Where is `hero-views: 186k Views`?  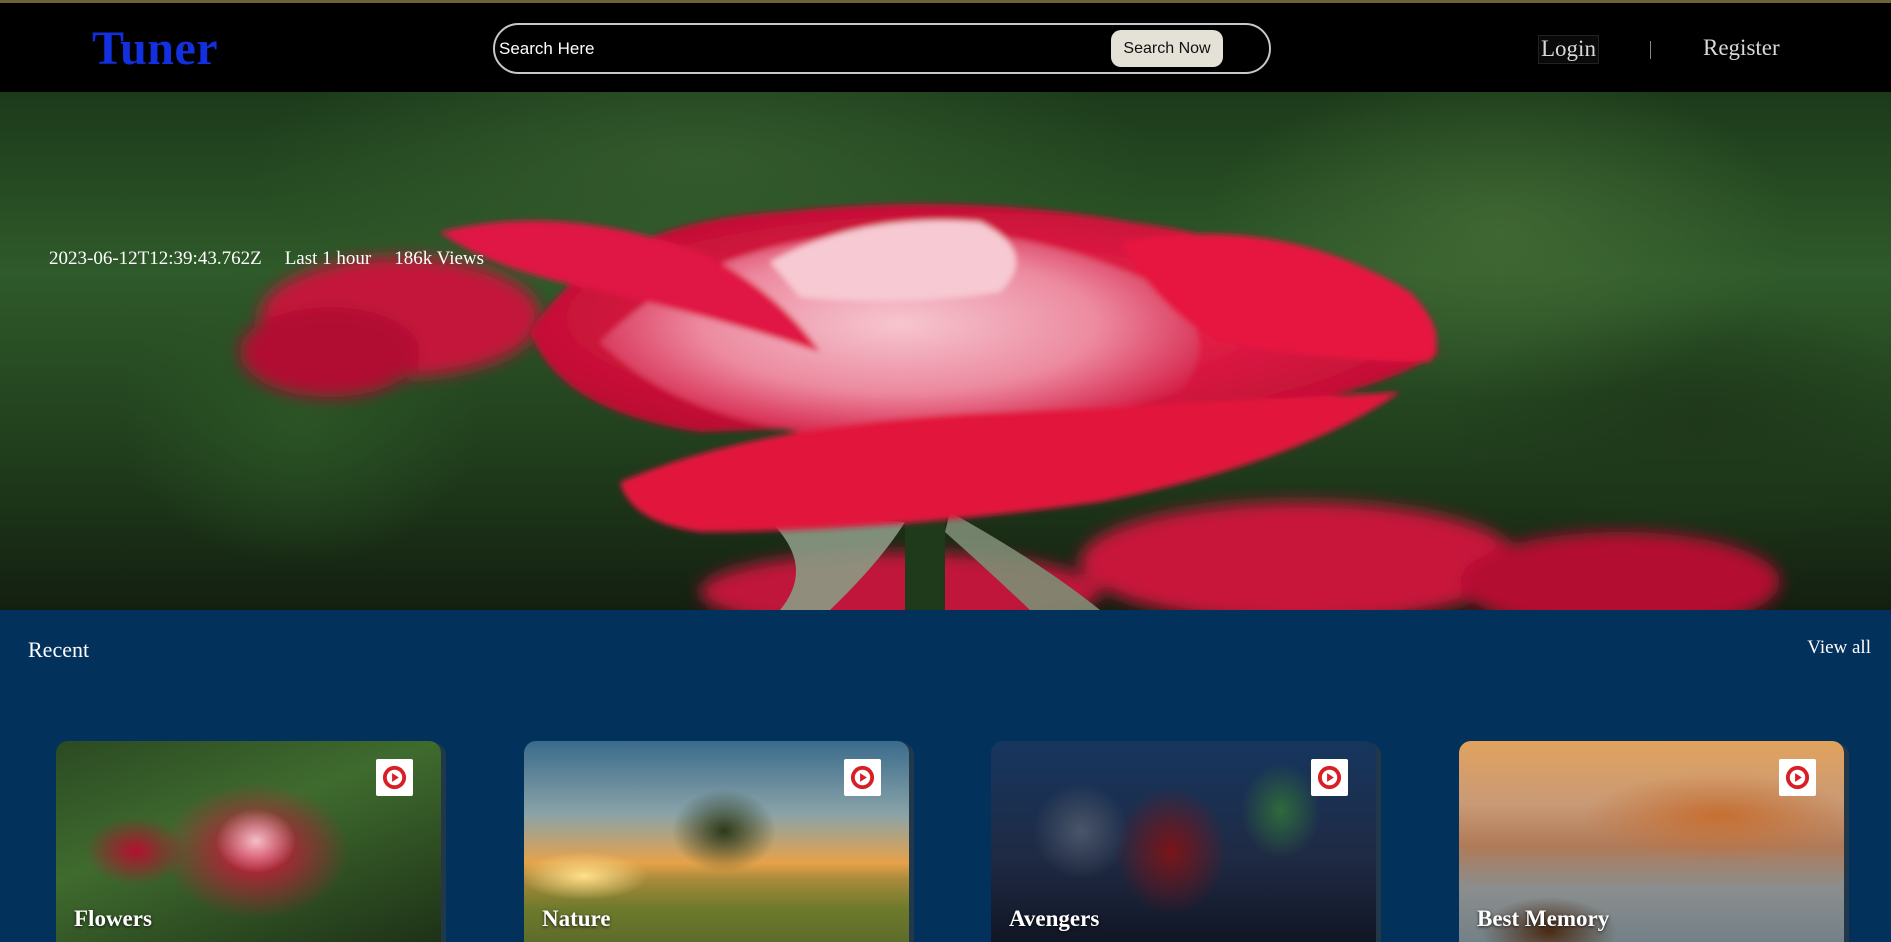 hero-views: 186k Views is located at coordinates (439, 258).